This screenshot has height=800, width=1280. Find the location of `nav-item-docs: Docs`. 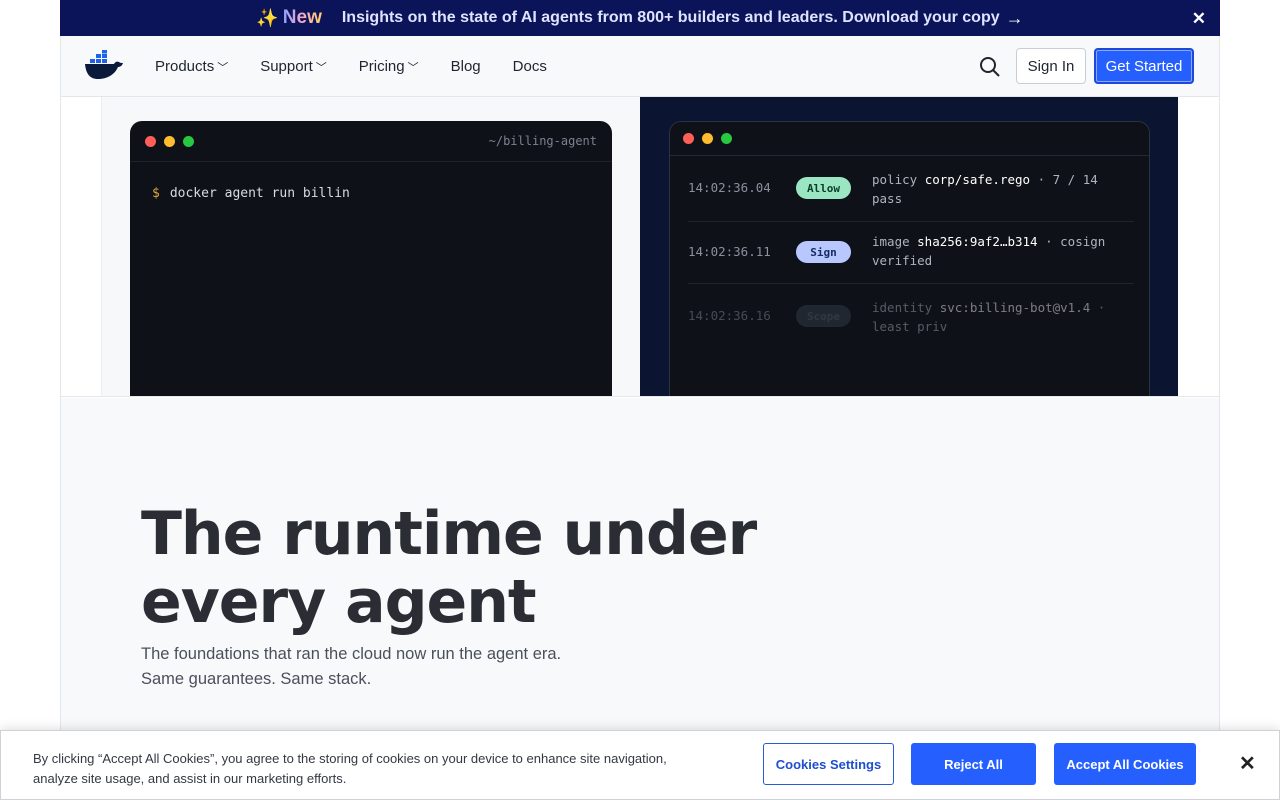

nav-item-docs: Docs is located at coordinates (530, 66).